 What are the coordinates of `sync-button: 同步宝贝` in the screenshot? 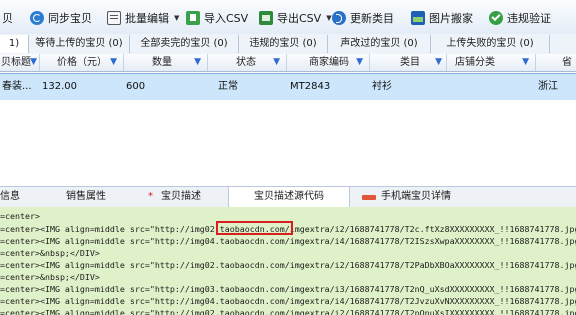 It's located at (61, 18).